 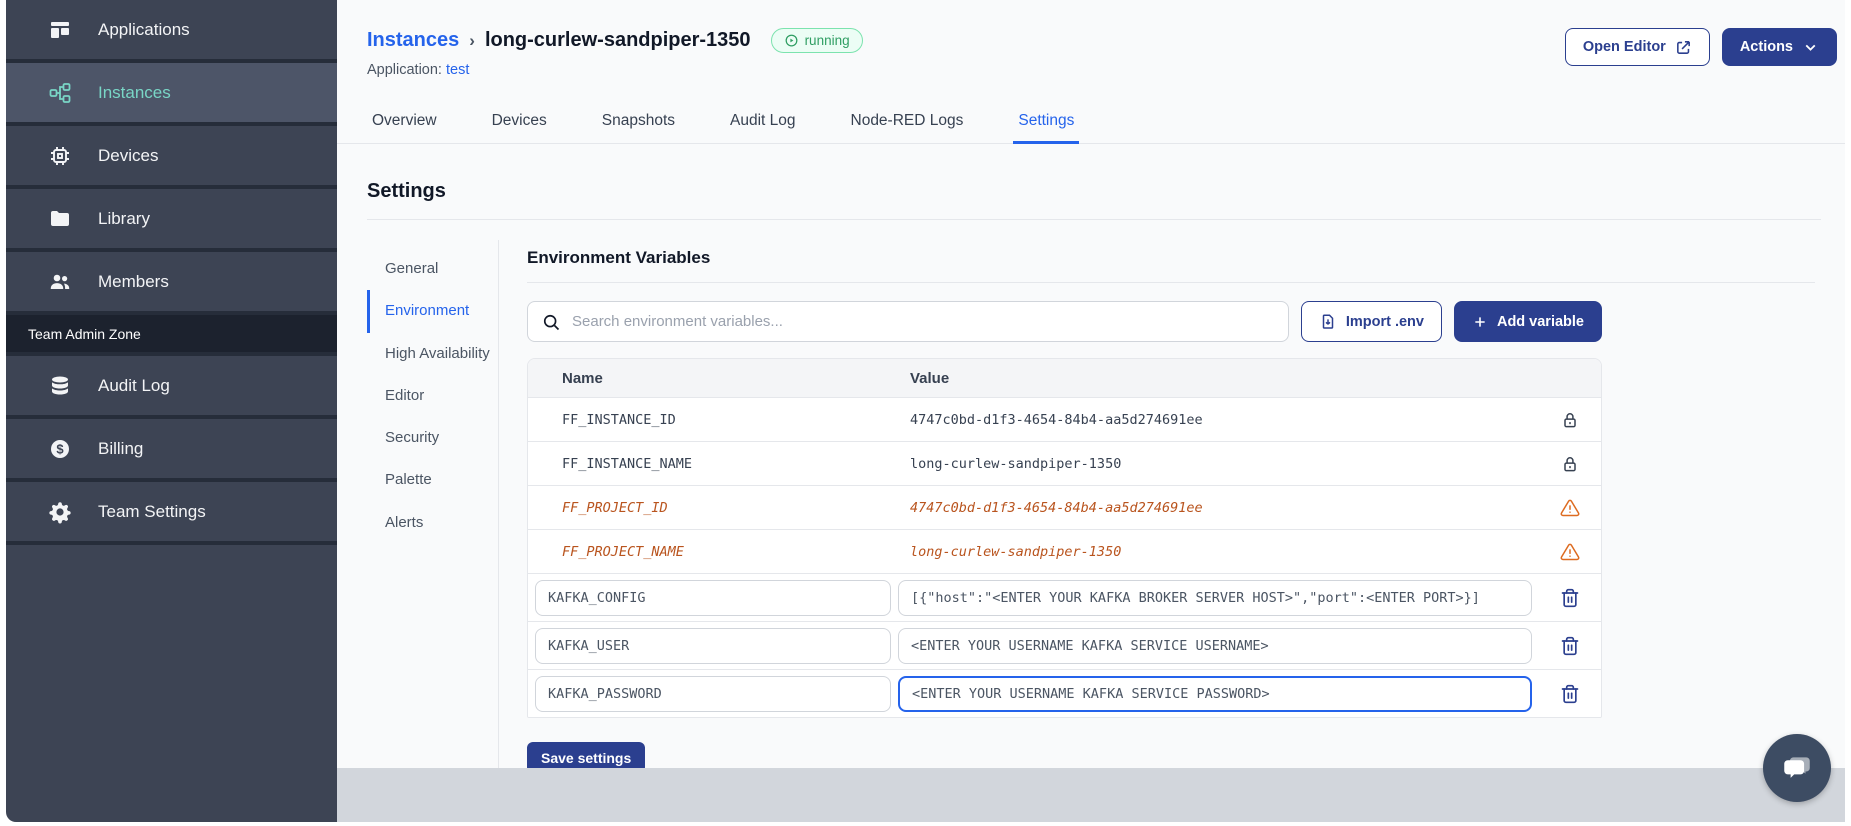 I want to click on application-label: Application:, so click(x=404, y=70).